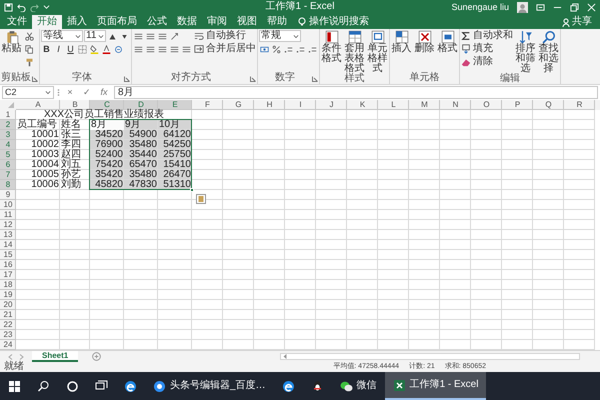  I want to click on ribbon-button: 自动换行, so click(220, 36).